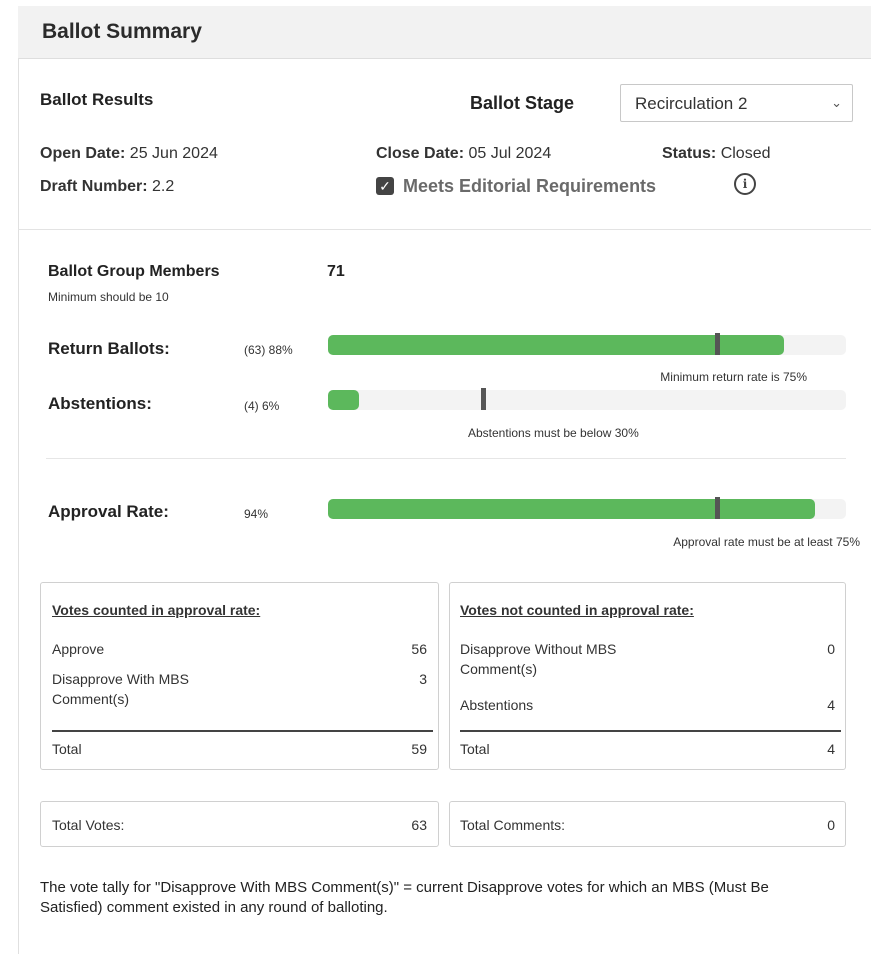 The width and height of the screenshot is (871, 954). Describe the element at coordinates (156, 610) in the screenshot. I see `votes-counted-title: Votes counted in approval rate:` at that location.